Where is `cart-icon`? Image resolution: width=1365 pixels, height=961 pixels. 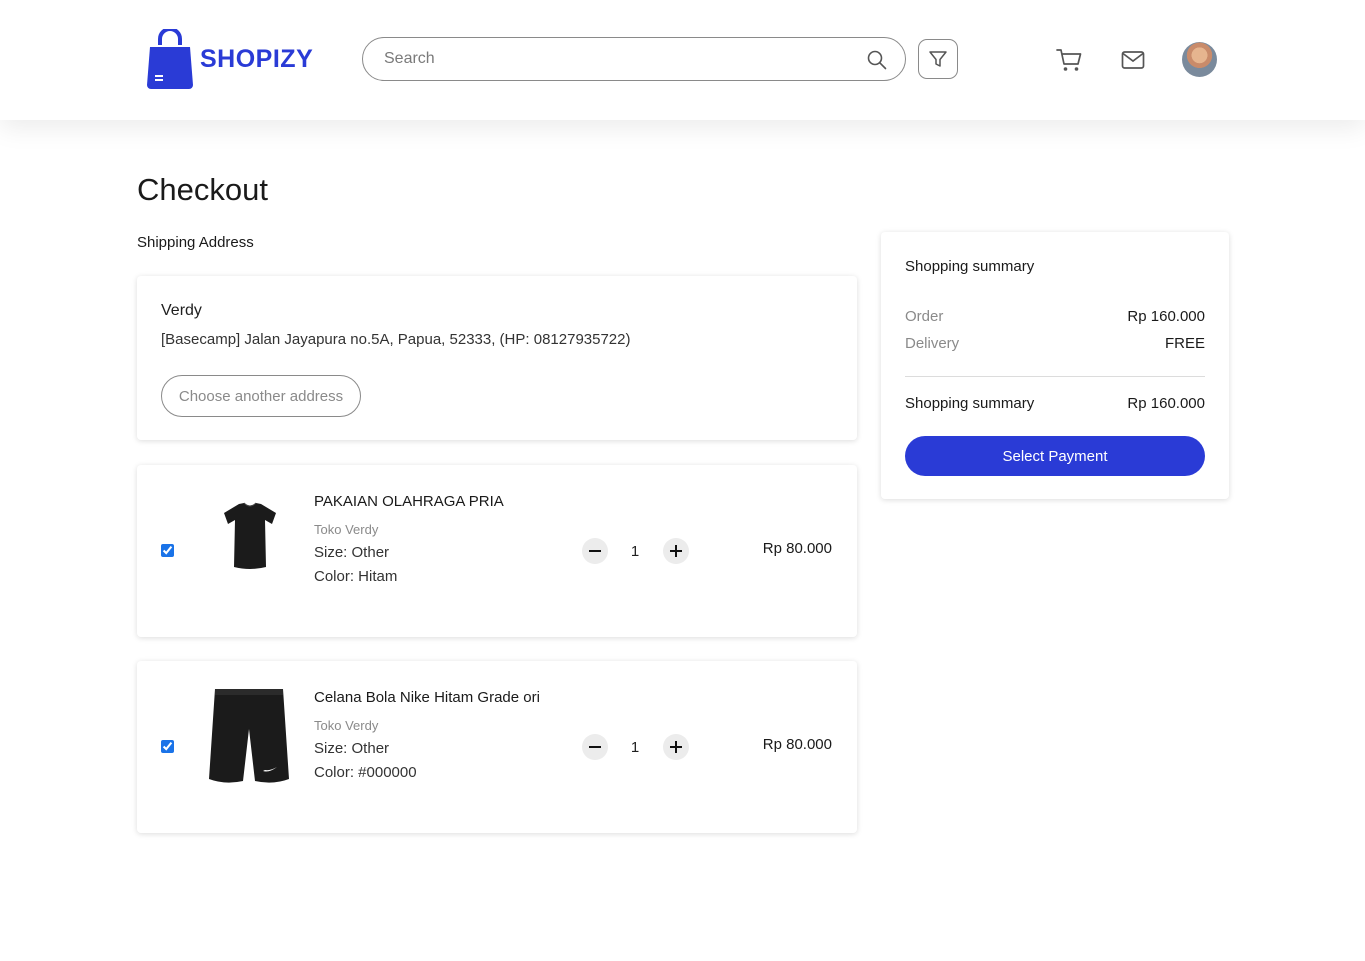
cart-icon is located at coordinates (1069, 60).